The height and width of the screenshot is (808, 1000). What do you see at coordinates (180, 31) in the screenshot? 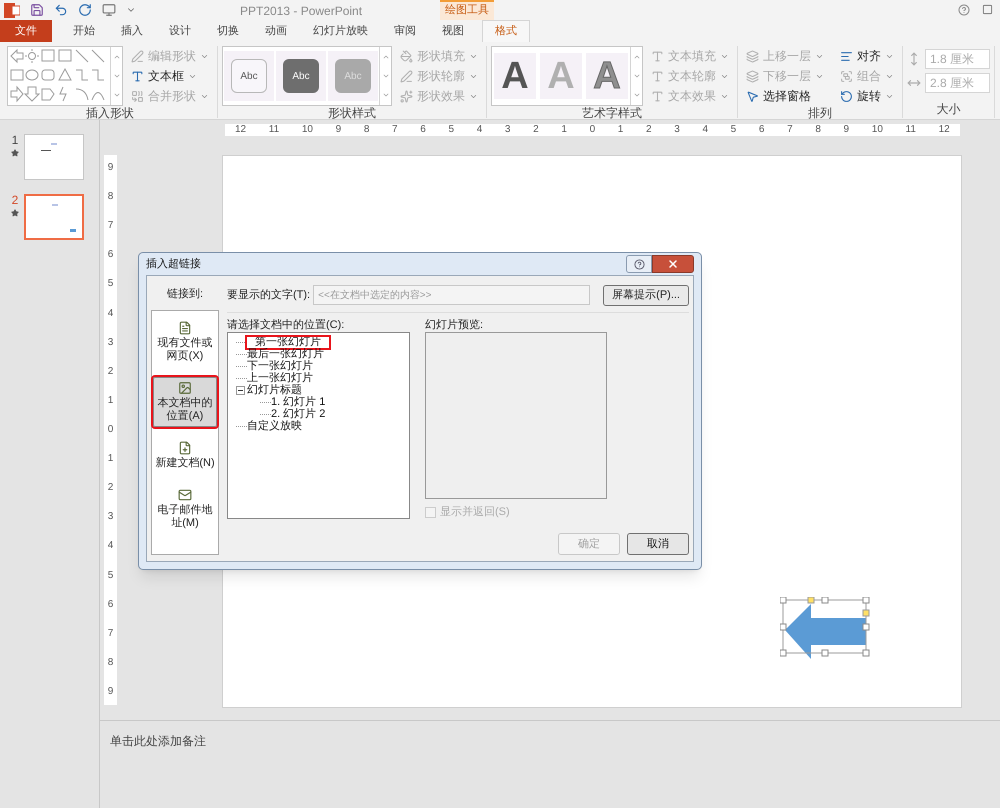
I see `ribbon-tab: 设计` at bounding box center [180, 31].